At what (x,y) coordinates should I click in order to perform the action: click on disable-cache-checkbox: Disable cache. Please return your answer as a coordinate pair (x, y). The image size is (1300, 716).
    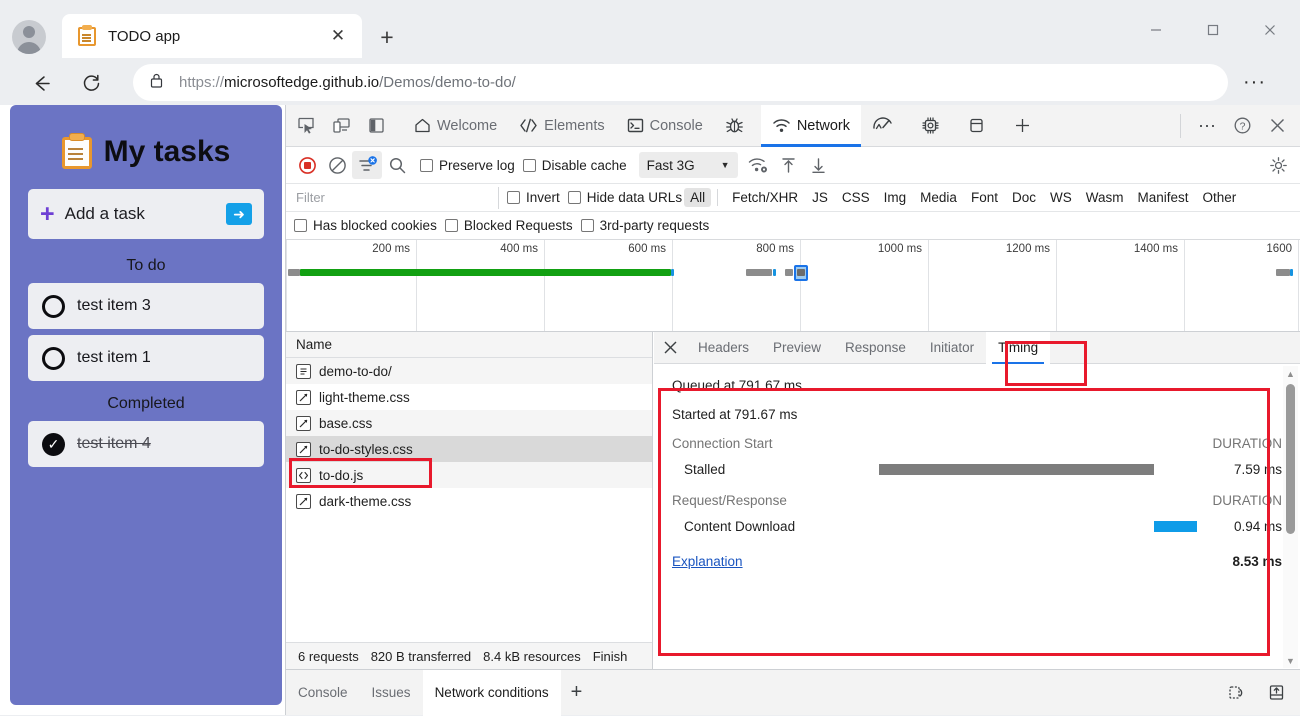
    Looking at the image, I should click on (575, 165).